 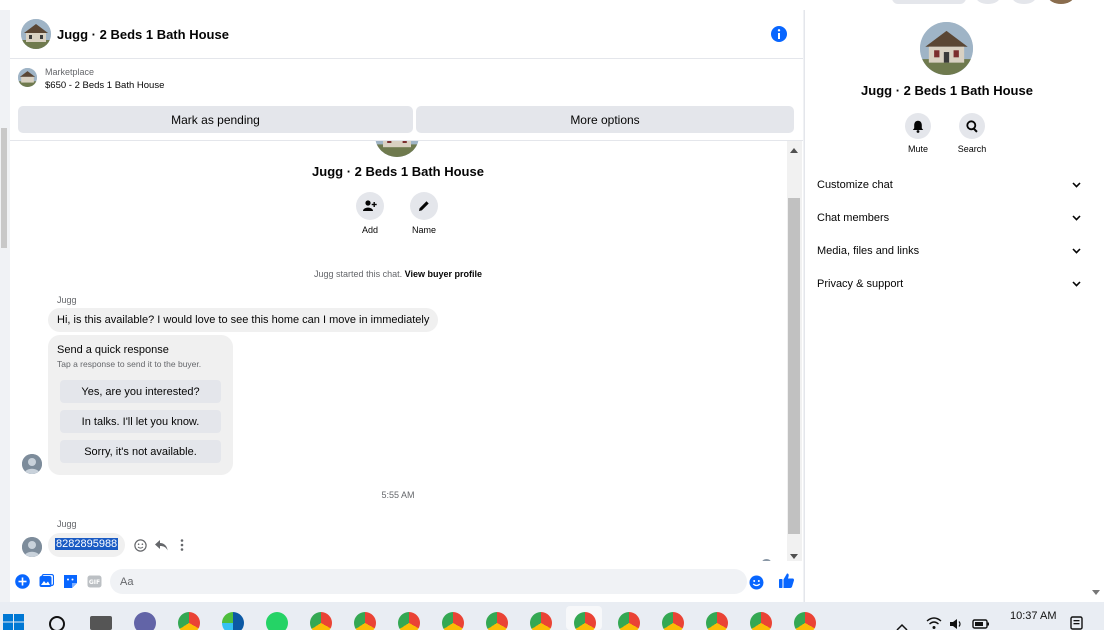 I want to click on battery-icon, so click(x=981, y=623).